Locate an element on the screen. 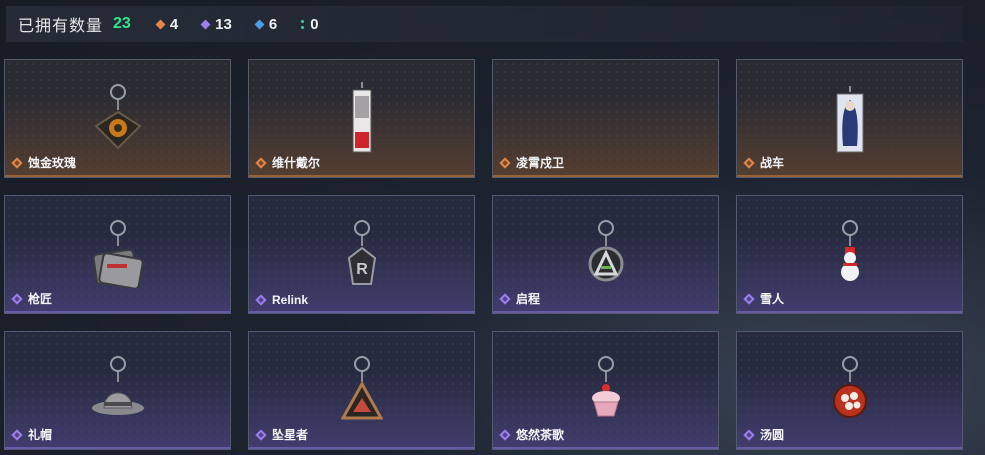  stat-orange-value: 4 is located at coordinates (174, 24).